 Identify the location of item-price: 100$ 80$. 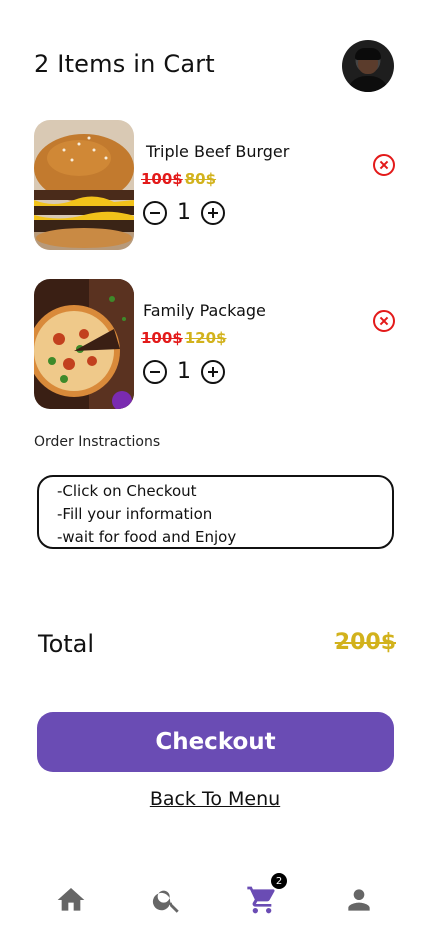
(178, 179).